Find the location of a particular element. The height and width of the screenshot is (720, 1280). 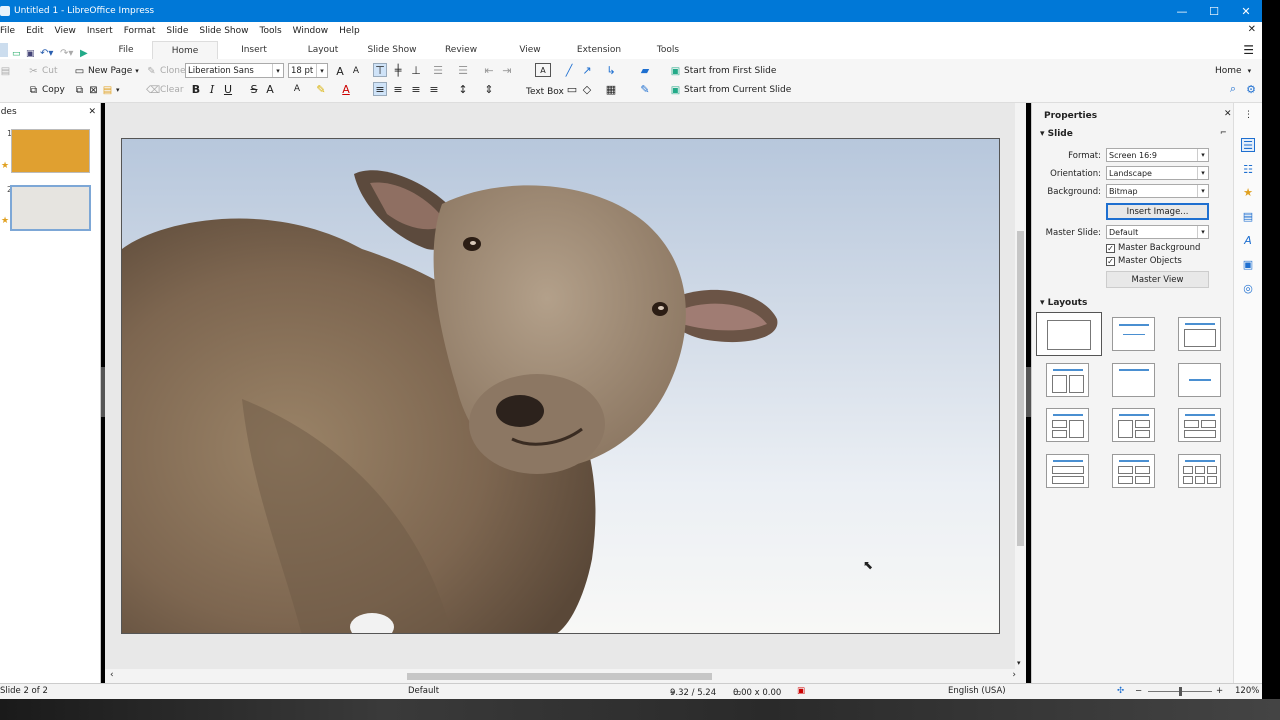

start-current-slide-button: ▣ Start from Current Slide is located at coordinates (731, 90).